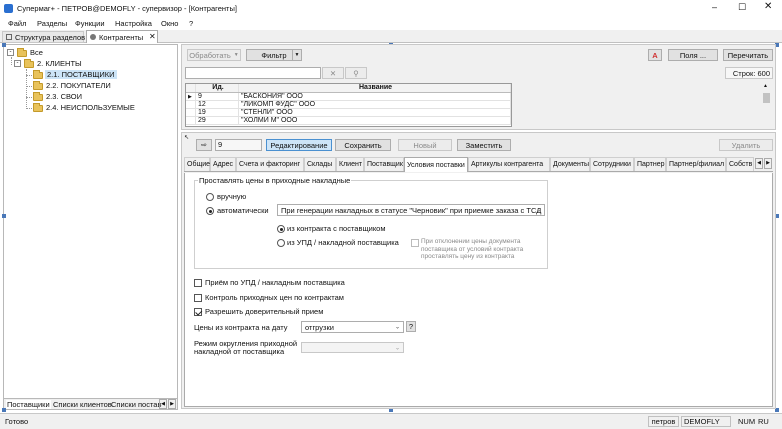  What do you see at coordinates (650, 164) in the screenshot?
I see `tab-partner: Партнер` at bounding box center [650, 164].